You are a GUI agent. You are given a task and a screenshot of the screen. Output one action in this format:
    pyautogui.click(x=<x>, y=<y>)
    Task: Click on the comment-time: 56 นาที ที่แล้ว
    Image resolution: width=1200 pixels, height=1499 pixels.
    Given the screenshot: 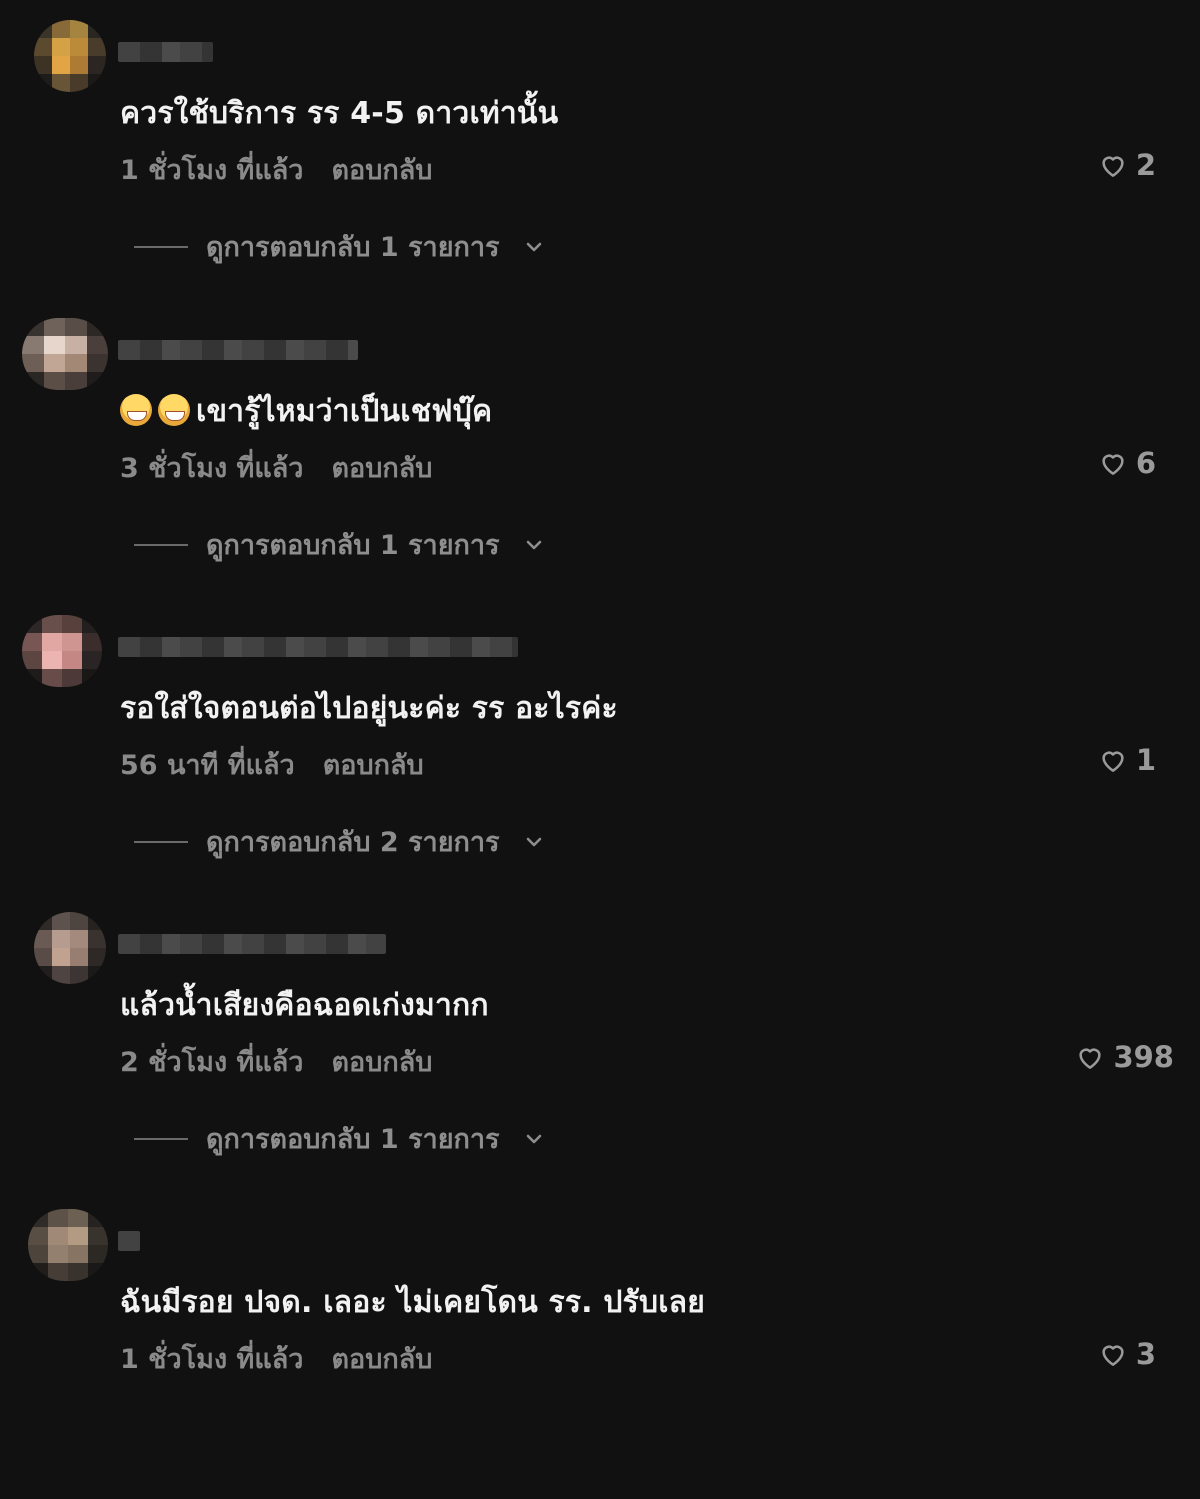 What is the action you would take?
    pyautogui.click(x=207, y=765)
    